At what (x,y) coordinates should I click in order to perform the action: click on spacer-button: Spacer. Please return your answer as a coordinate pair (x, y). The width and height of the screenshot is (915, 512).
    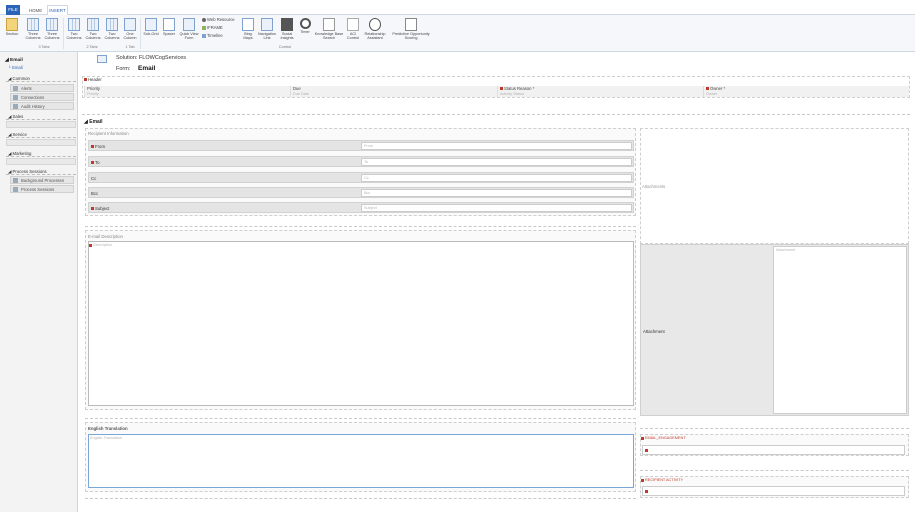
    Looking at the image, I should click on (169, 27).